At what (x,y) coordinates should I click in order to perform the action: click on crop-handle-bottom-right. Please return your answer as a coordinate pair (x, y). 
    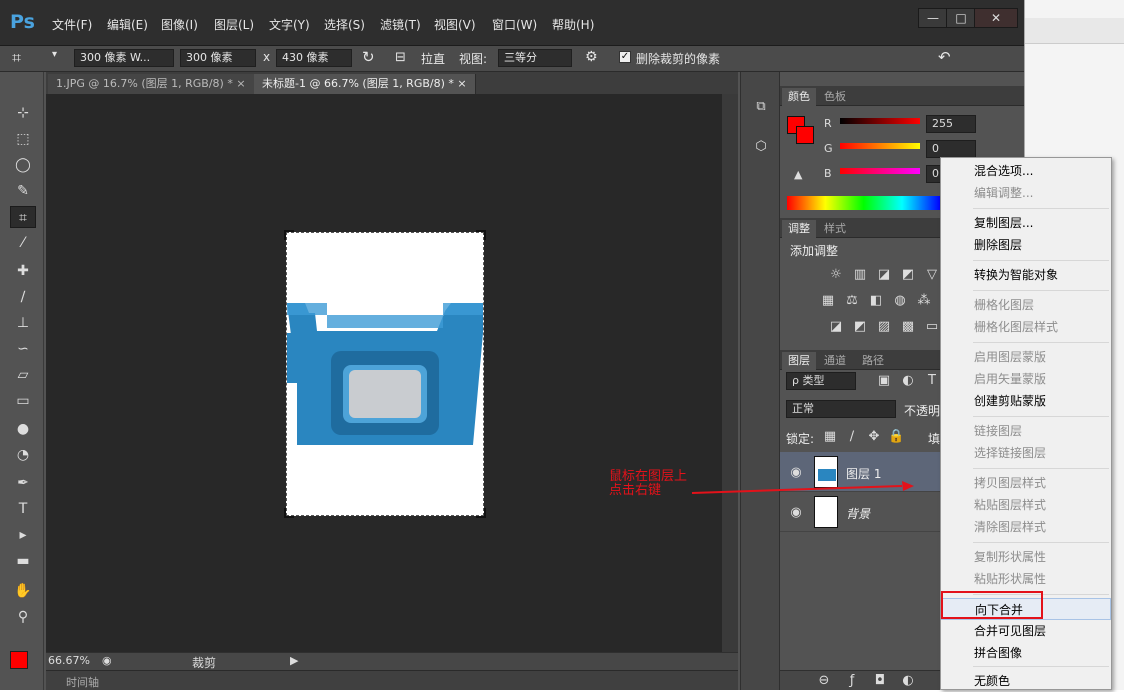
    Looking at the image, I should click on (481, 513).